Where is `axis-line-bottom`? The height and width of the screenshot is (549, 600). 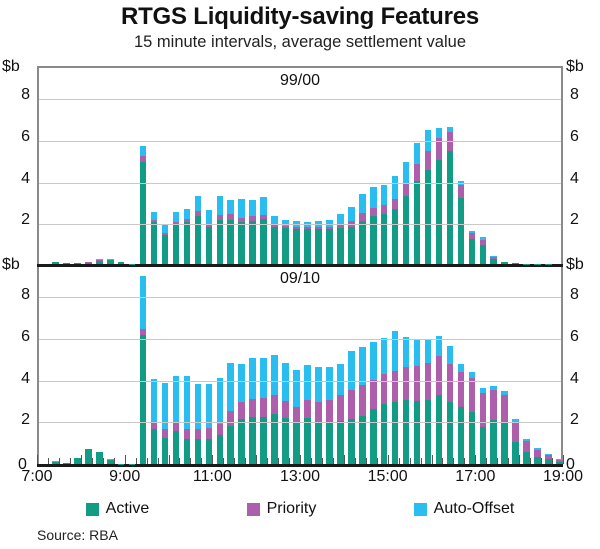
axis-line-bottom is located at coordinates (300, 465).